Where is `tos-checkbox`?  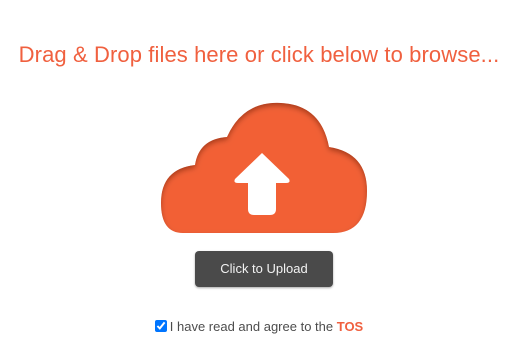 tos-checkbox is located at coordinates (160, 326).